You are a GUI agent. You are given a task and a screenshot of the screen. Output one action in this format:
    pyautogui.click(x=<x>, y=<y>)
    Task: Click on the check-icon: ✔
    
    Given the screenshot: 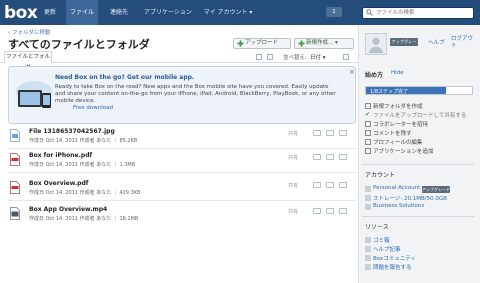 What is the action you would take?
    pyautogui.click(x=368, y=114)
    